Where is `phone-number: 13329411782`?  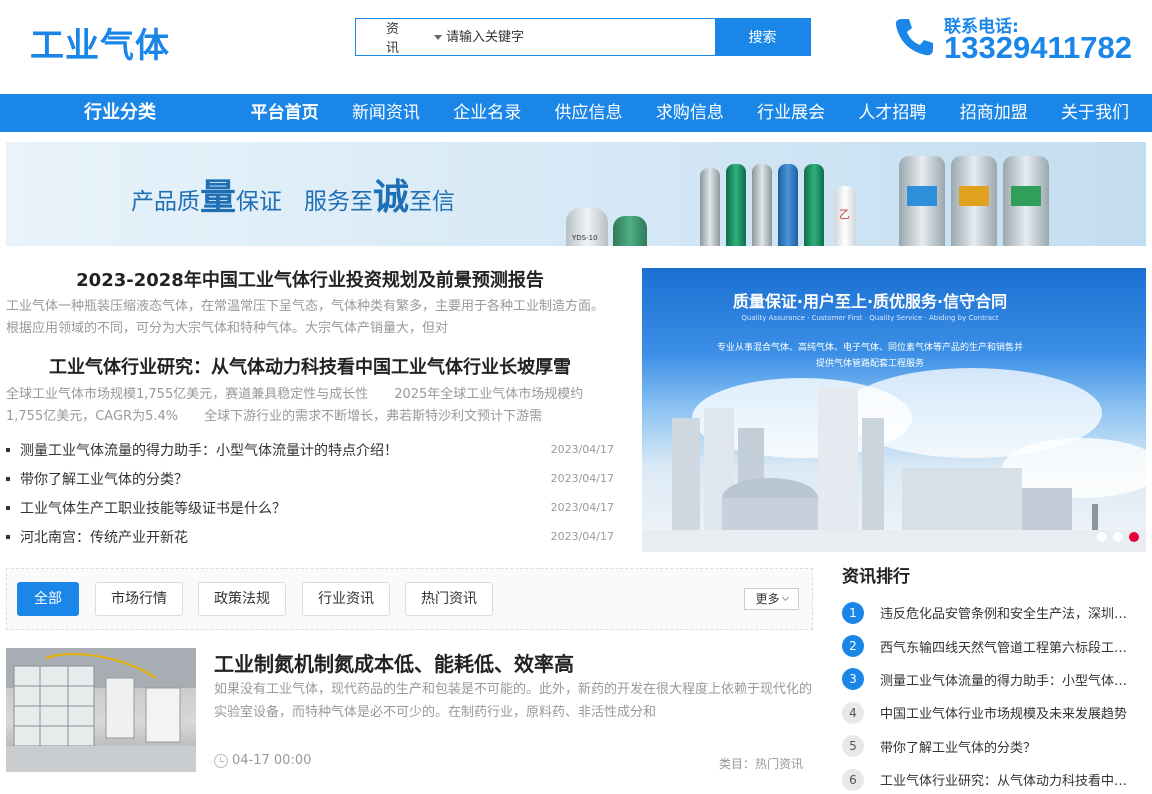
phone-number: 13329411782 is located at coordinates (1038, 47).